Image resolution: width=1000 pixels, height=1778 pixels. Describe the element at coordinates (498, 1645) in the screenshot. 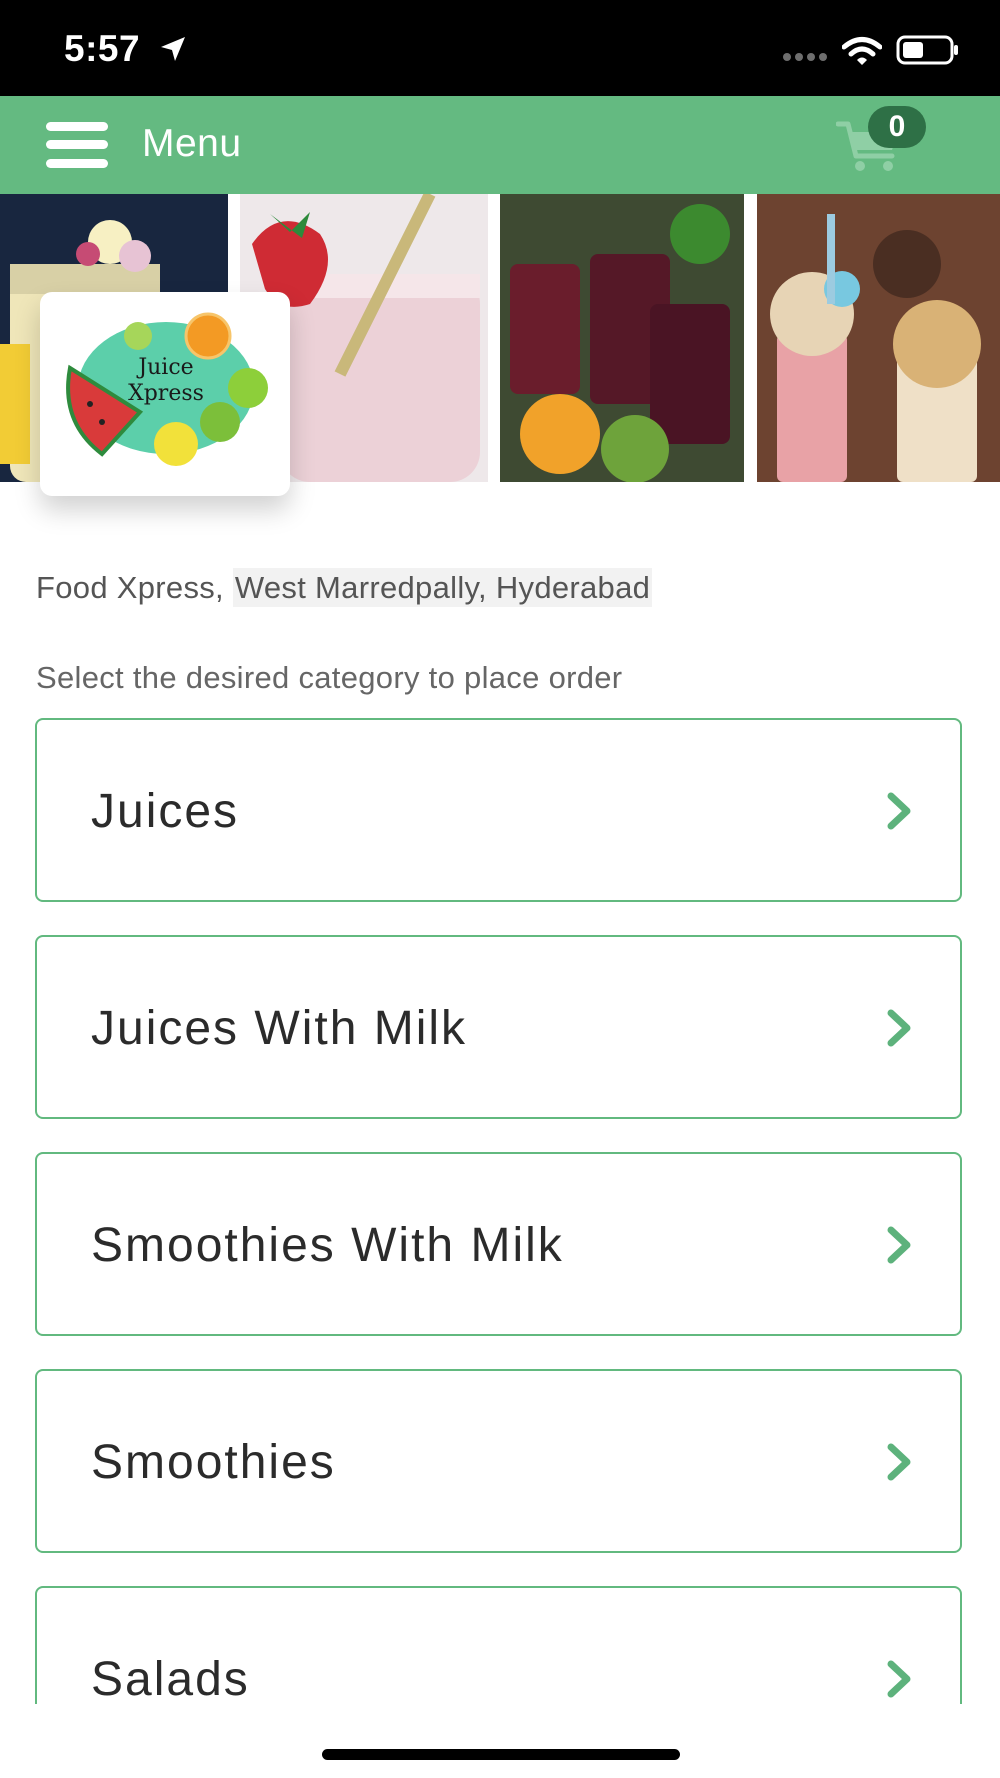

I see `category-salads: Salads` at that location.